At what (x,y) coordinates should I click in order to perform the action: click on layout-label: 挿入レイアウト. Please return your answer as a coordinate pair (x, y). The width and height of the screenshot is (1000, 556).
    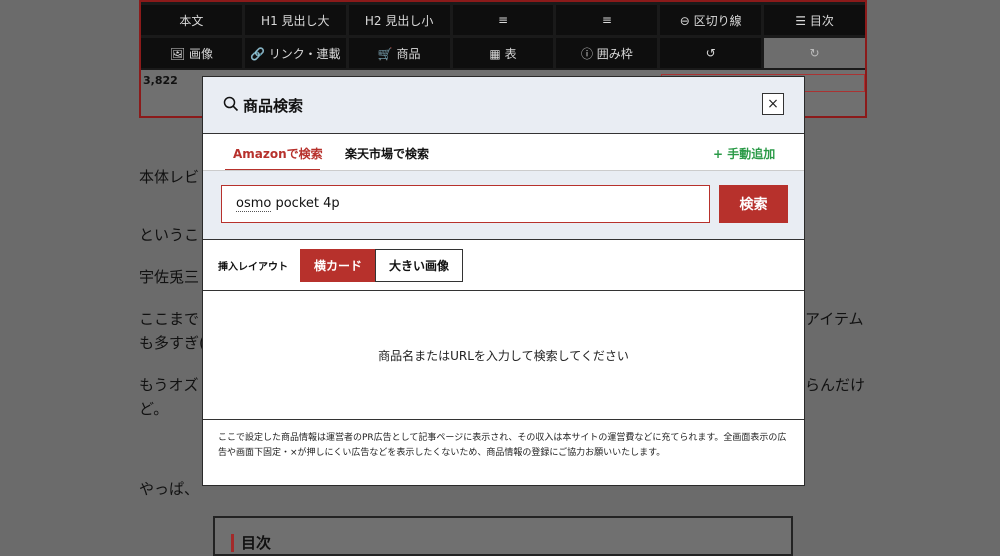
    Looking at the image, I should click on (253, 267).